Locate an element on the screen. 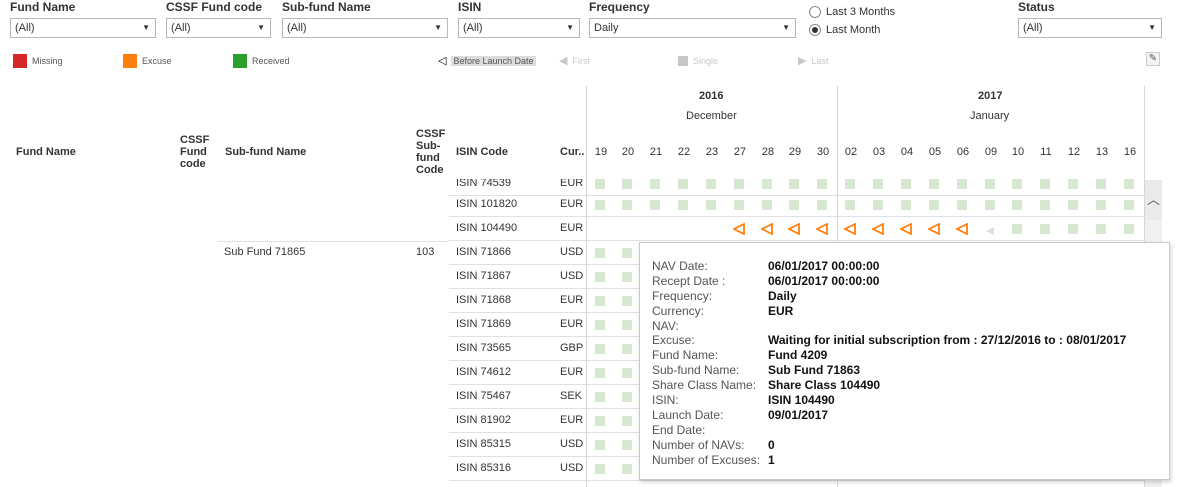  status-select: (All) ▼ is located at coordinates (1090, 28).